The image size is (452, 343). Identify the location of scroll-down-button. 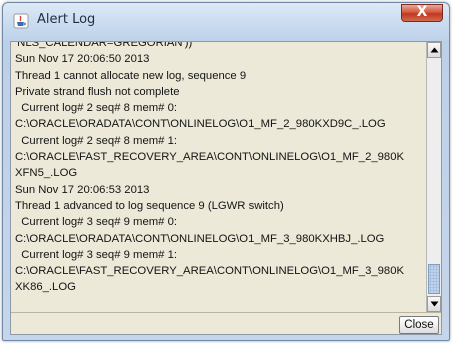
(434, 304).